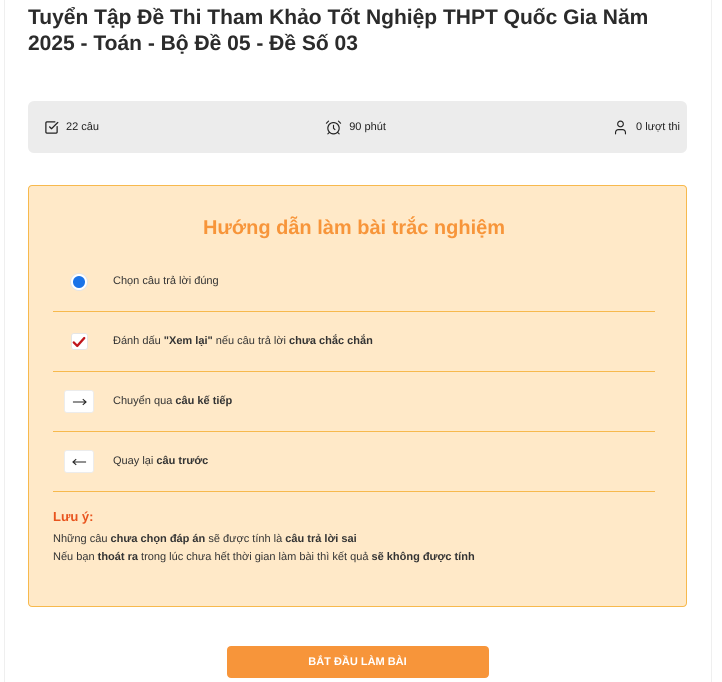  Describe the element at coordinates (73, 517) in the screenshot. I see `note-label: Lưu ý:` at that location.